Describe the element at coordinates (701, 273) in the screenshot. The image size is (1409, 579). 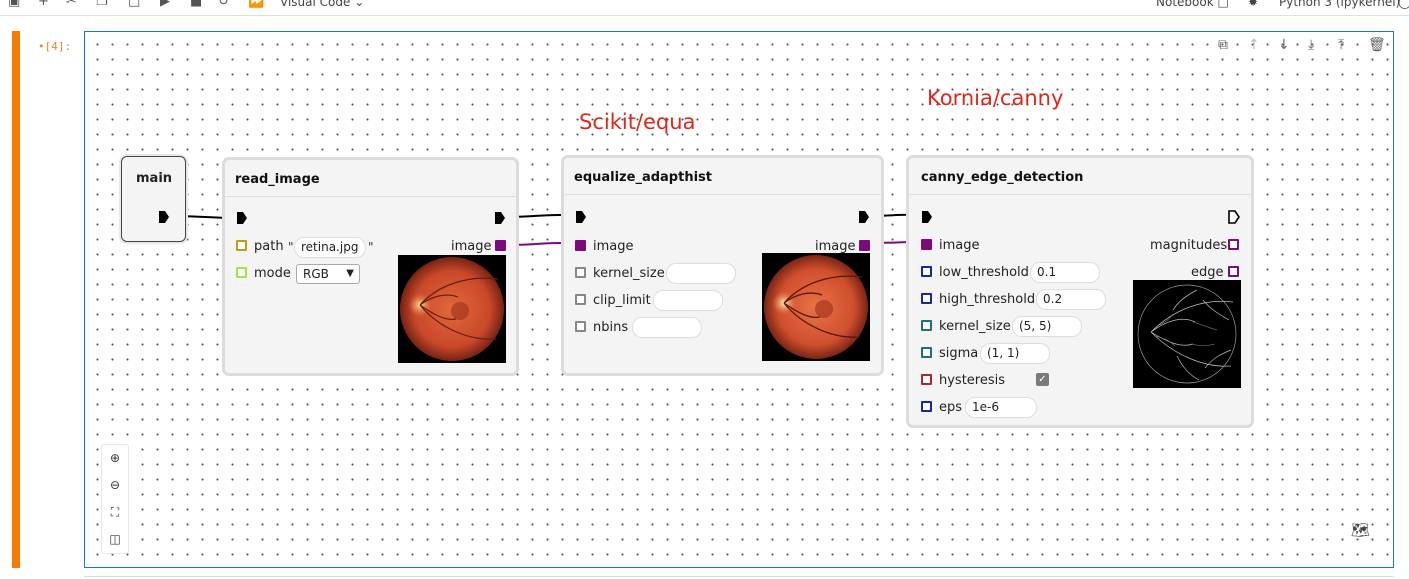
I see `kernel-size-input` at that location.